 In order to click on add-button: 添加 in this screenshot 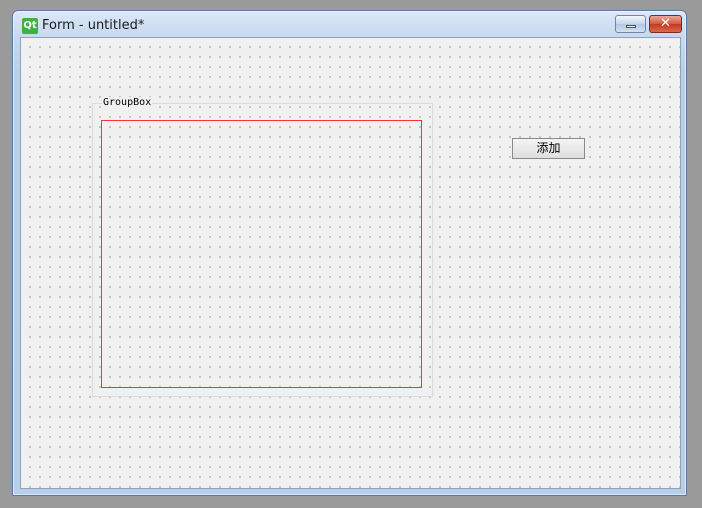, I will do `click(548, 148)`.